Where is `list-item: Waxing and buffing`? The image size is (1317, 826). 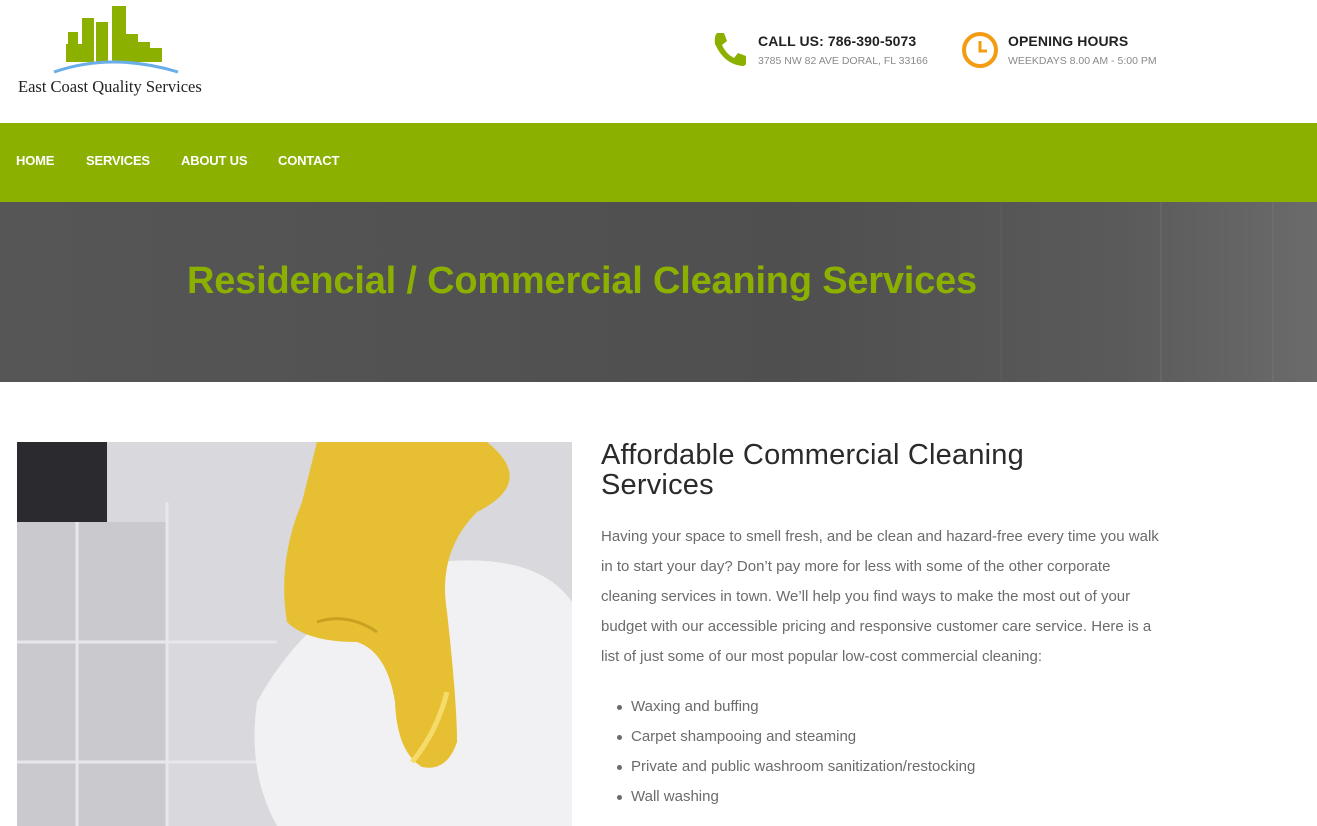
list-item: Waxing and buffing is located at coordinates (894, 707).